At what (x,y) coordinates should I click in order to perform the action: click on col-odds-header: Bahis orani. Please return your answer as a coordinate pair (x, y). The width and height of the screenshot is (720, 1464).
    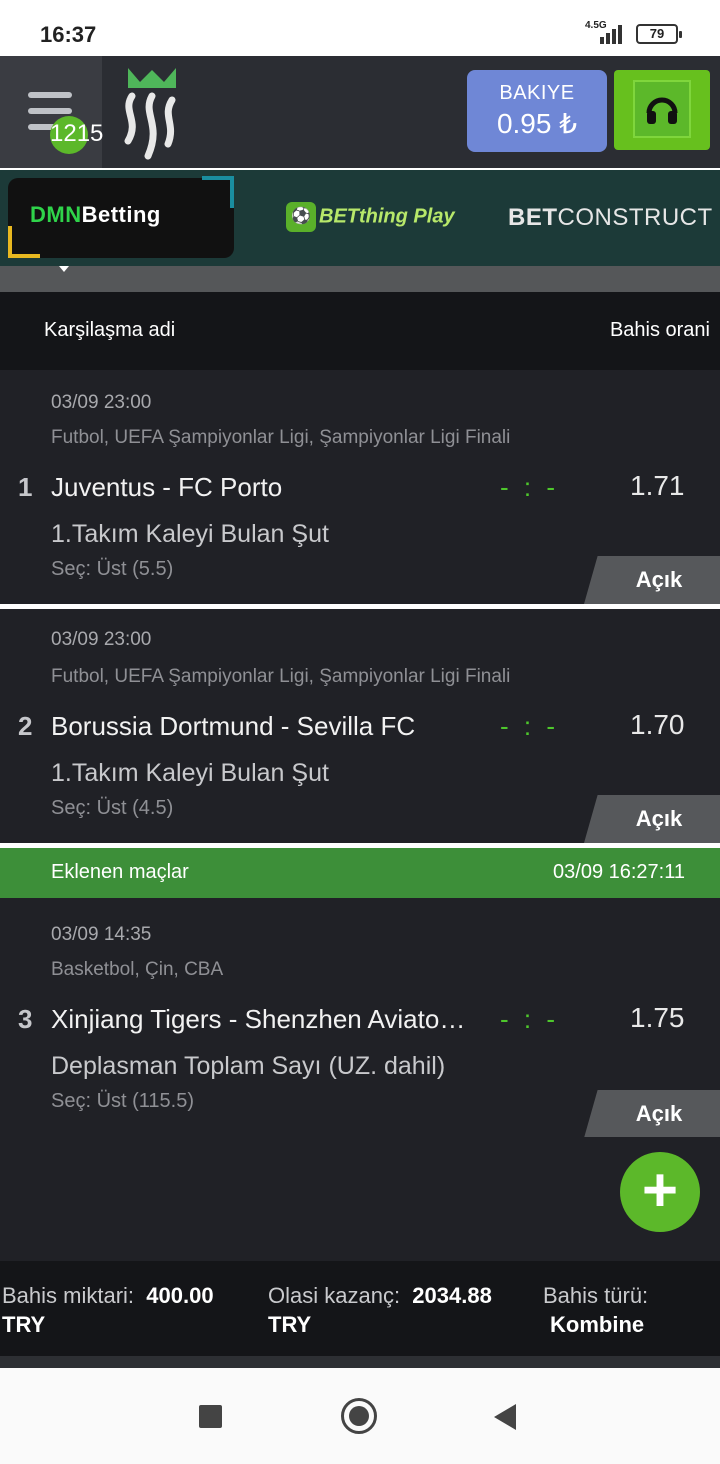
    Looking at the image, I should click on (659, 330).